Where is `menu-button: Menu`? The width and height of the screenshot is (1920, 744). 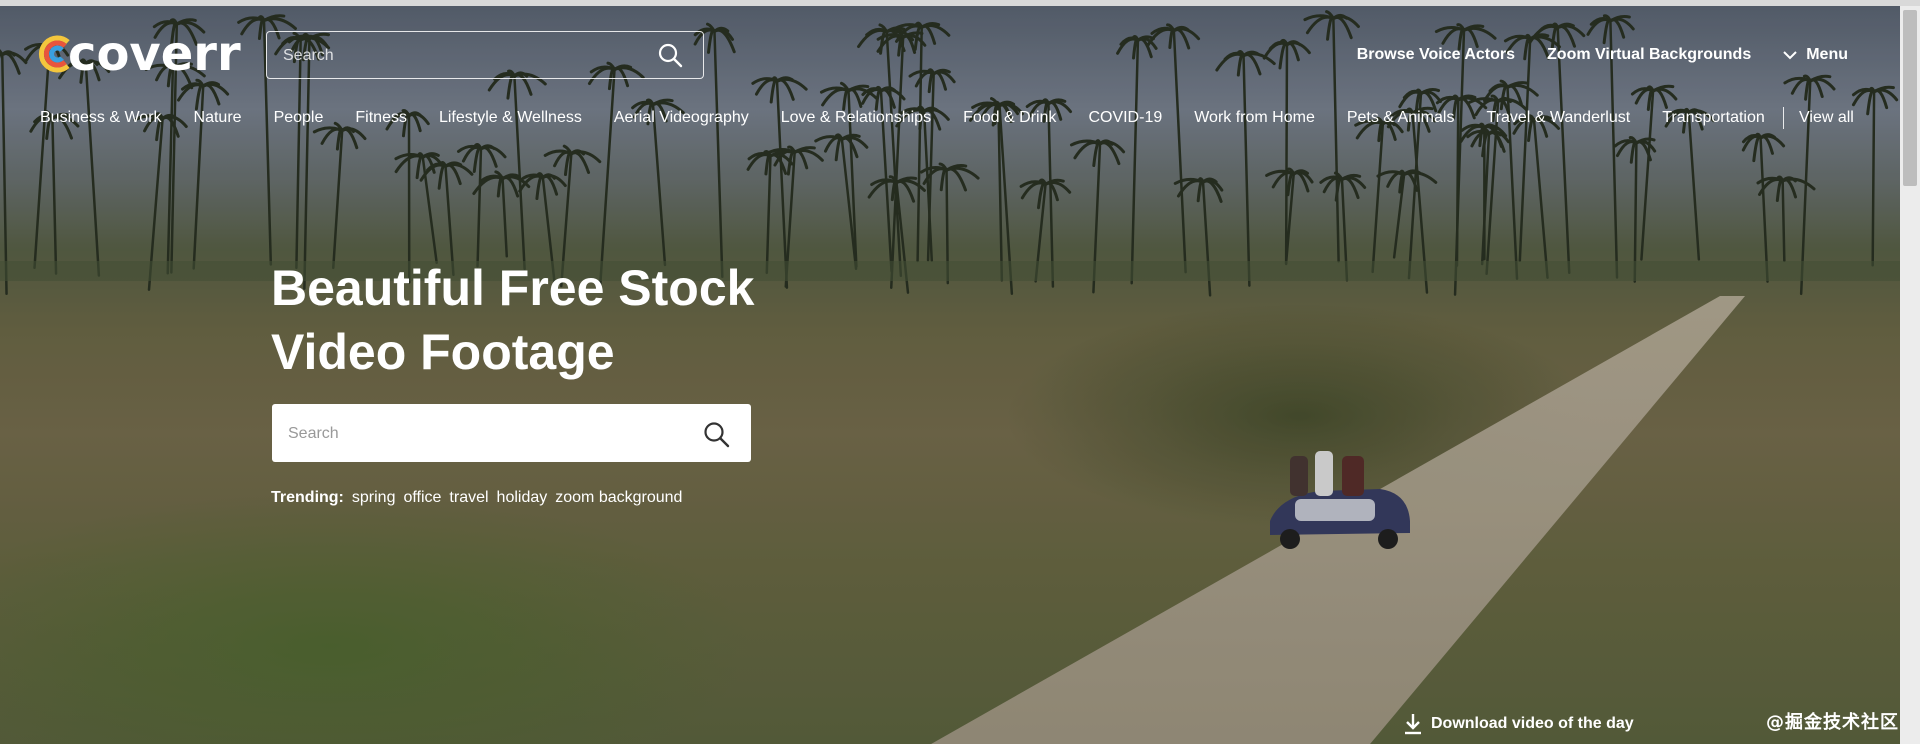
menu-button: Menu is located at coordinates (1815, 55).